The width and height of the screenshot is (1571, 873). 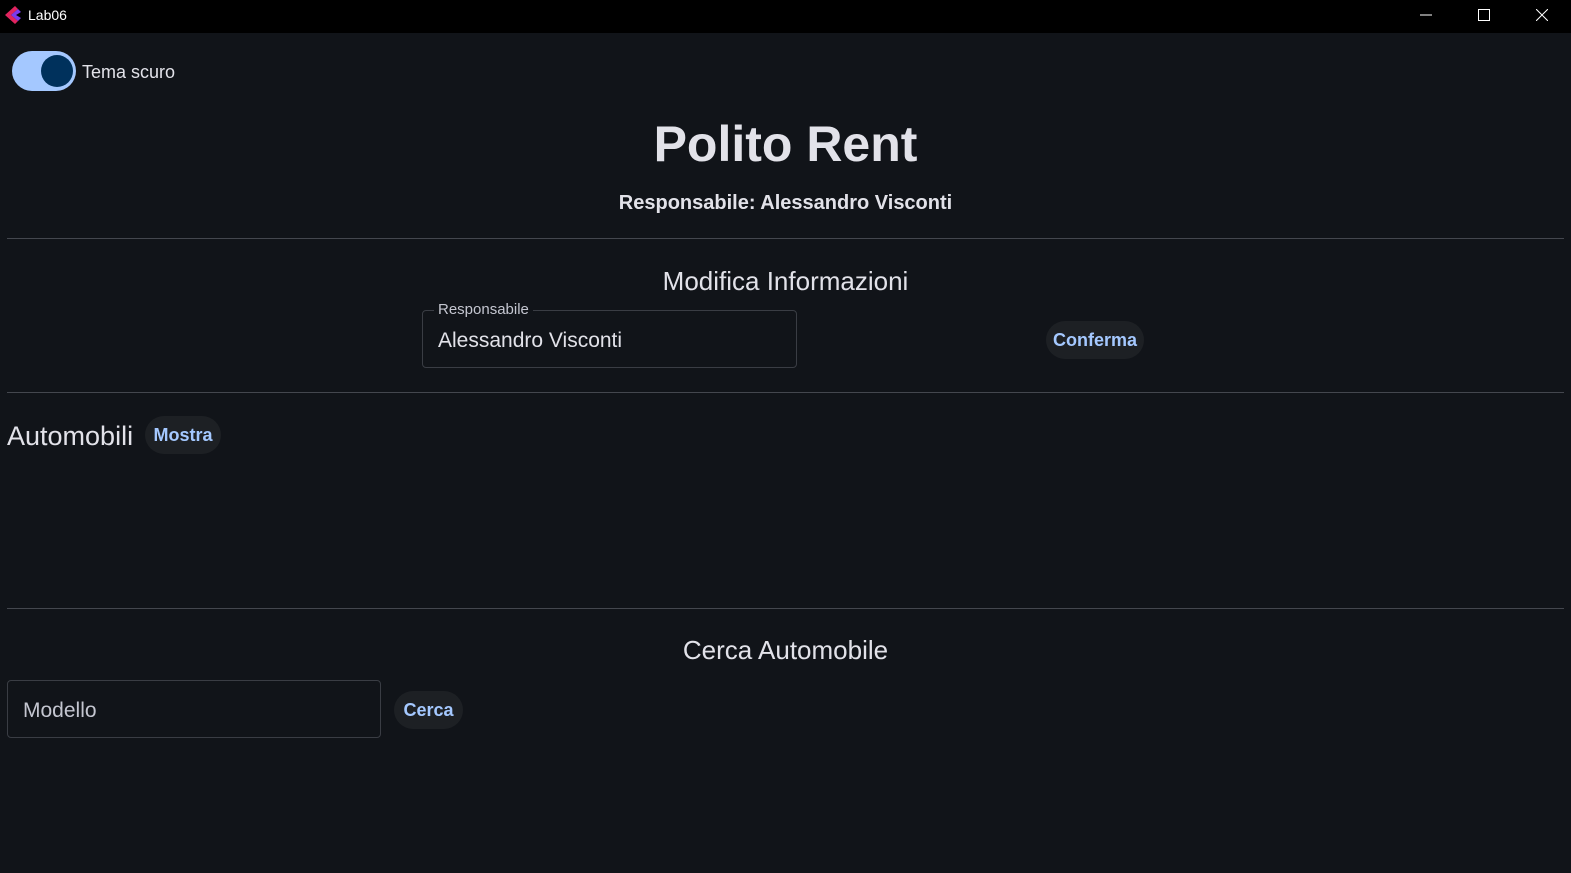 I want to click on manager-field-value: Alessandro Visconti, so click(x=530, y=340).